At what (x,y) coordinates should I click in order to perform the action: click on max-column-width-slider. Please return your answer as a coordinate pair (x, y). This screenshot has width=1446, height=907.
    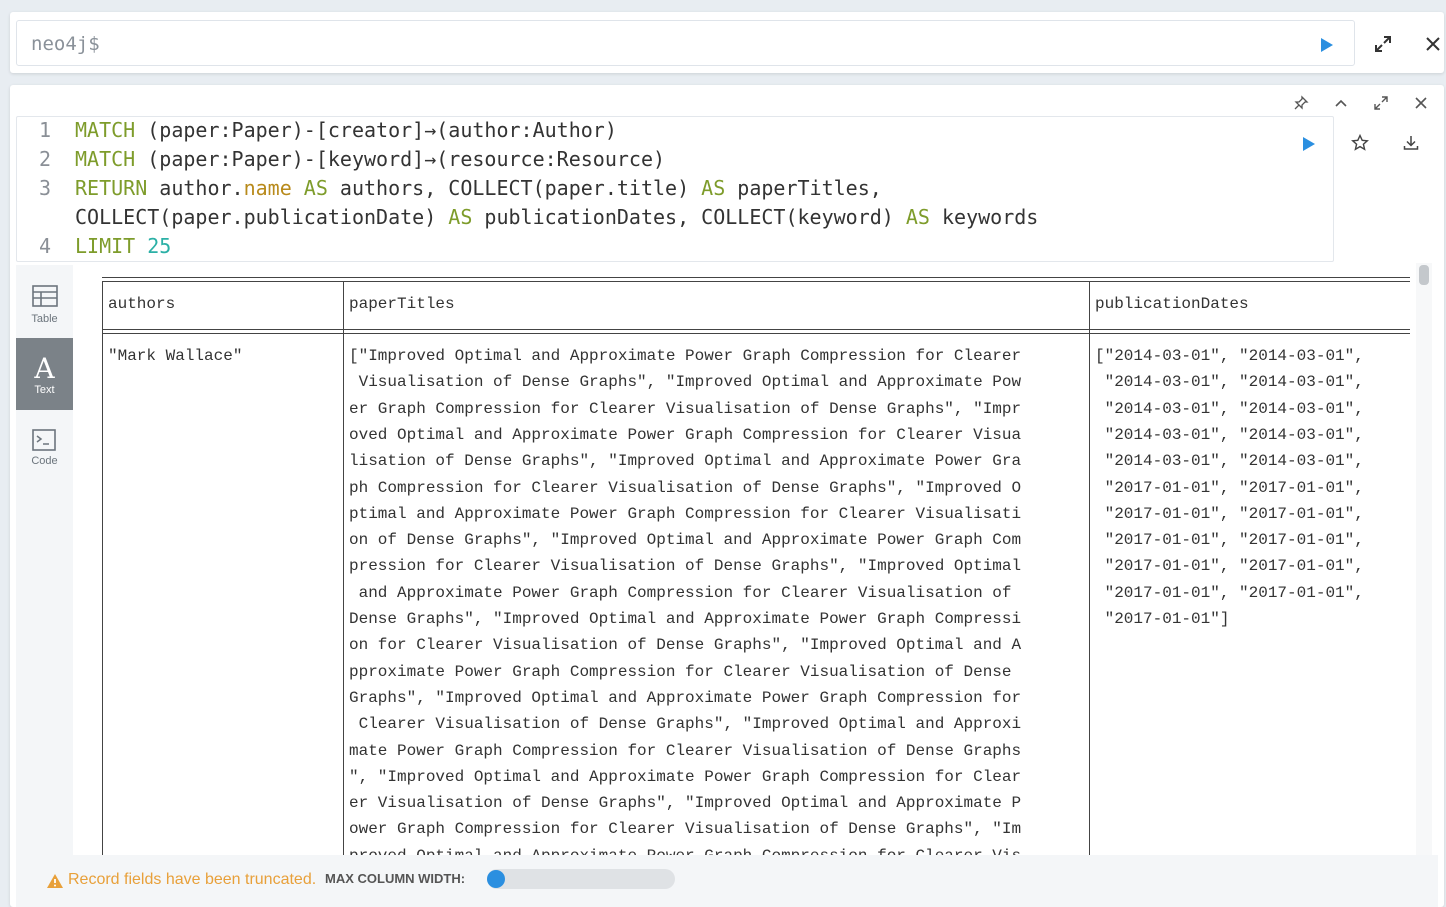
    Looking at the image, I should click on (581, 879).